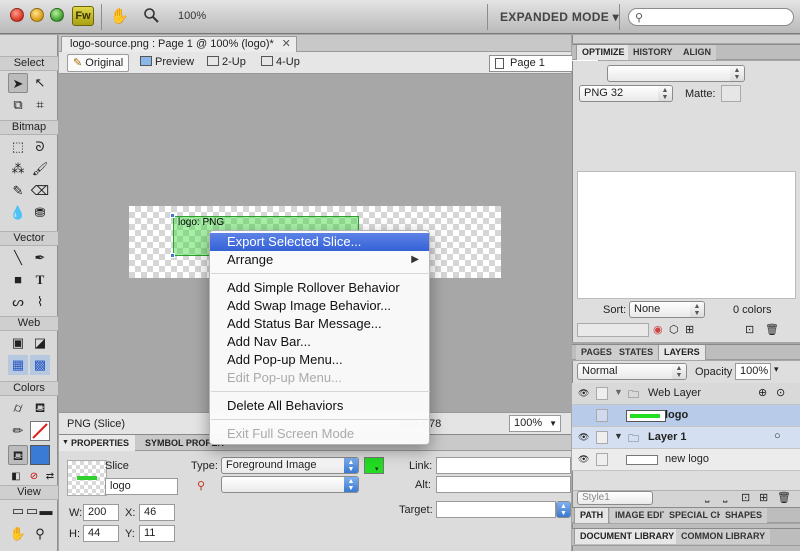 The width and height of the screenshot is (800, 551). Describe the element at coordinates (374, 465) in the screenshot. I see `color-swatch` at that location.